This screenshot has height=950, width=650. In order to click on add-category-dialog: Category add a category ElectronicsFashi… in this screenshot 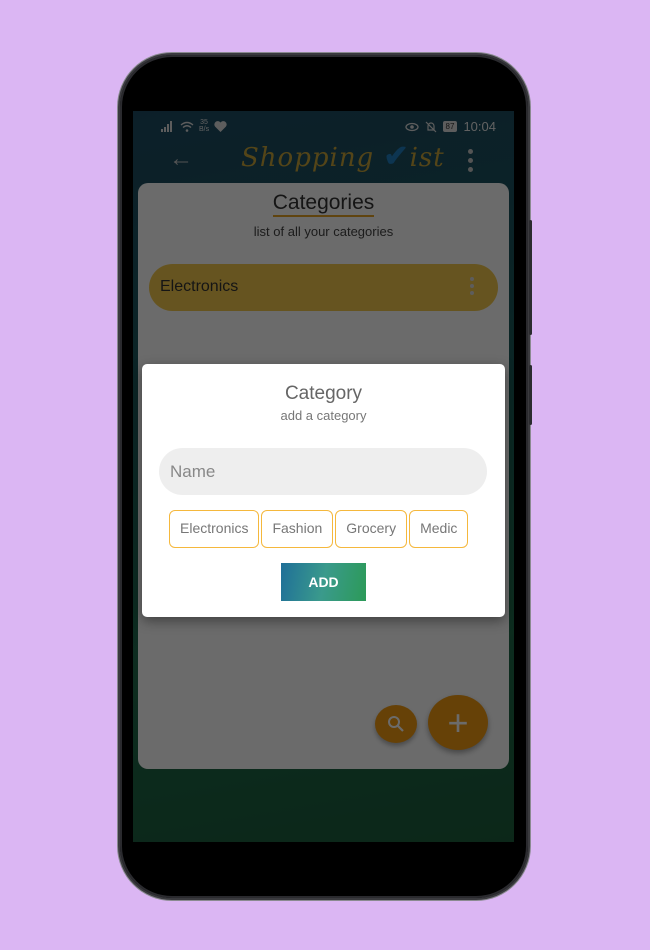, I will do `click(323, 490)`.